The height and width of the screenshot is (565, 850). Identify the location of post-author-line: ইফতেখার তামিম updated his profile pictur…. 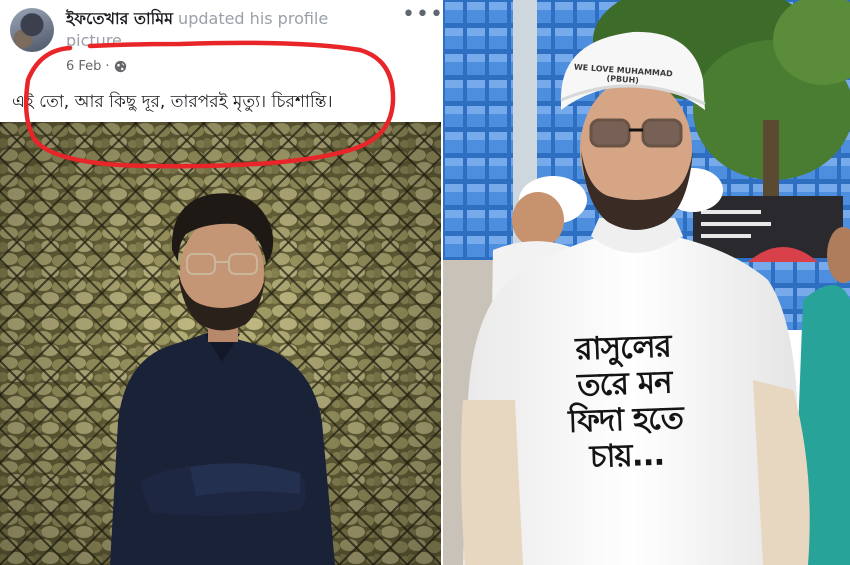
(221, 30).